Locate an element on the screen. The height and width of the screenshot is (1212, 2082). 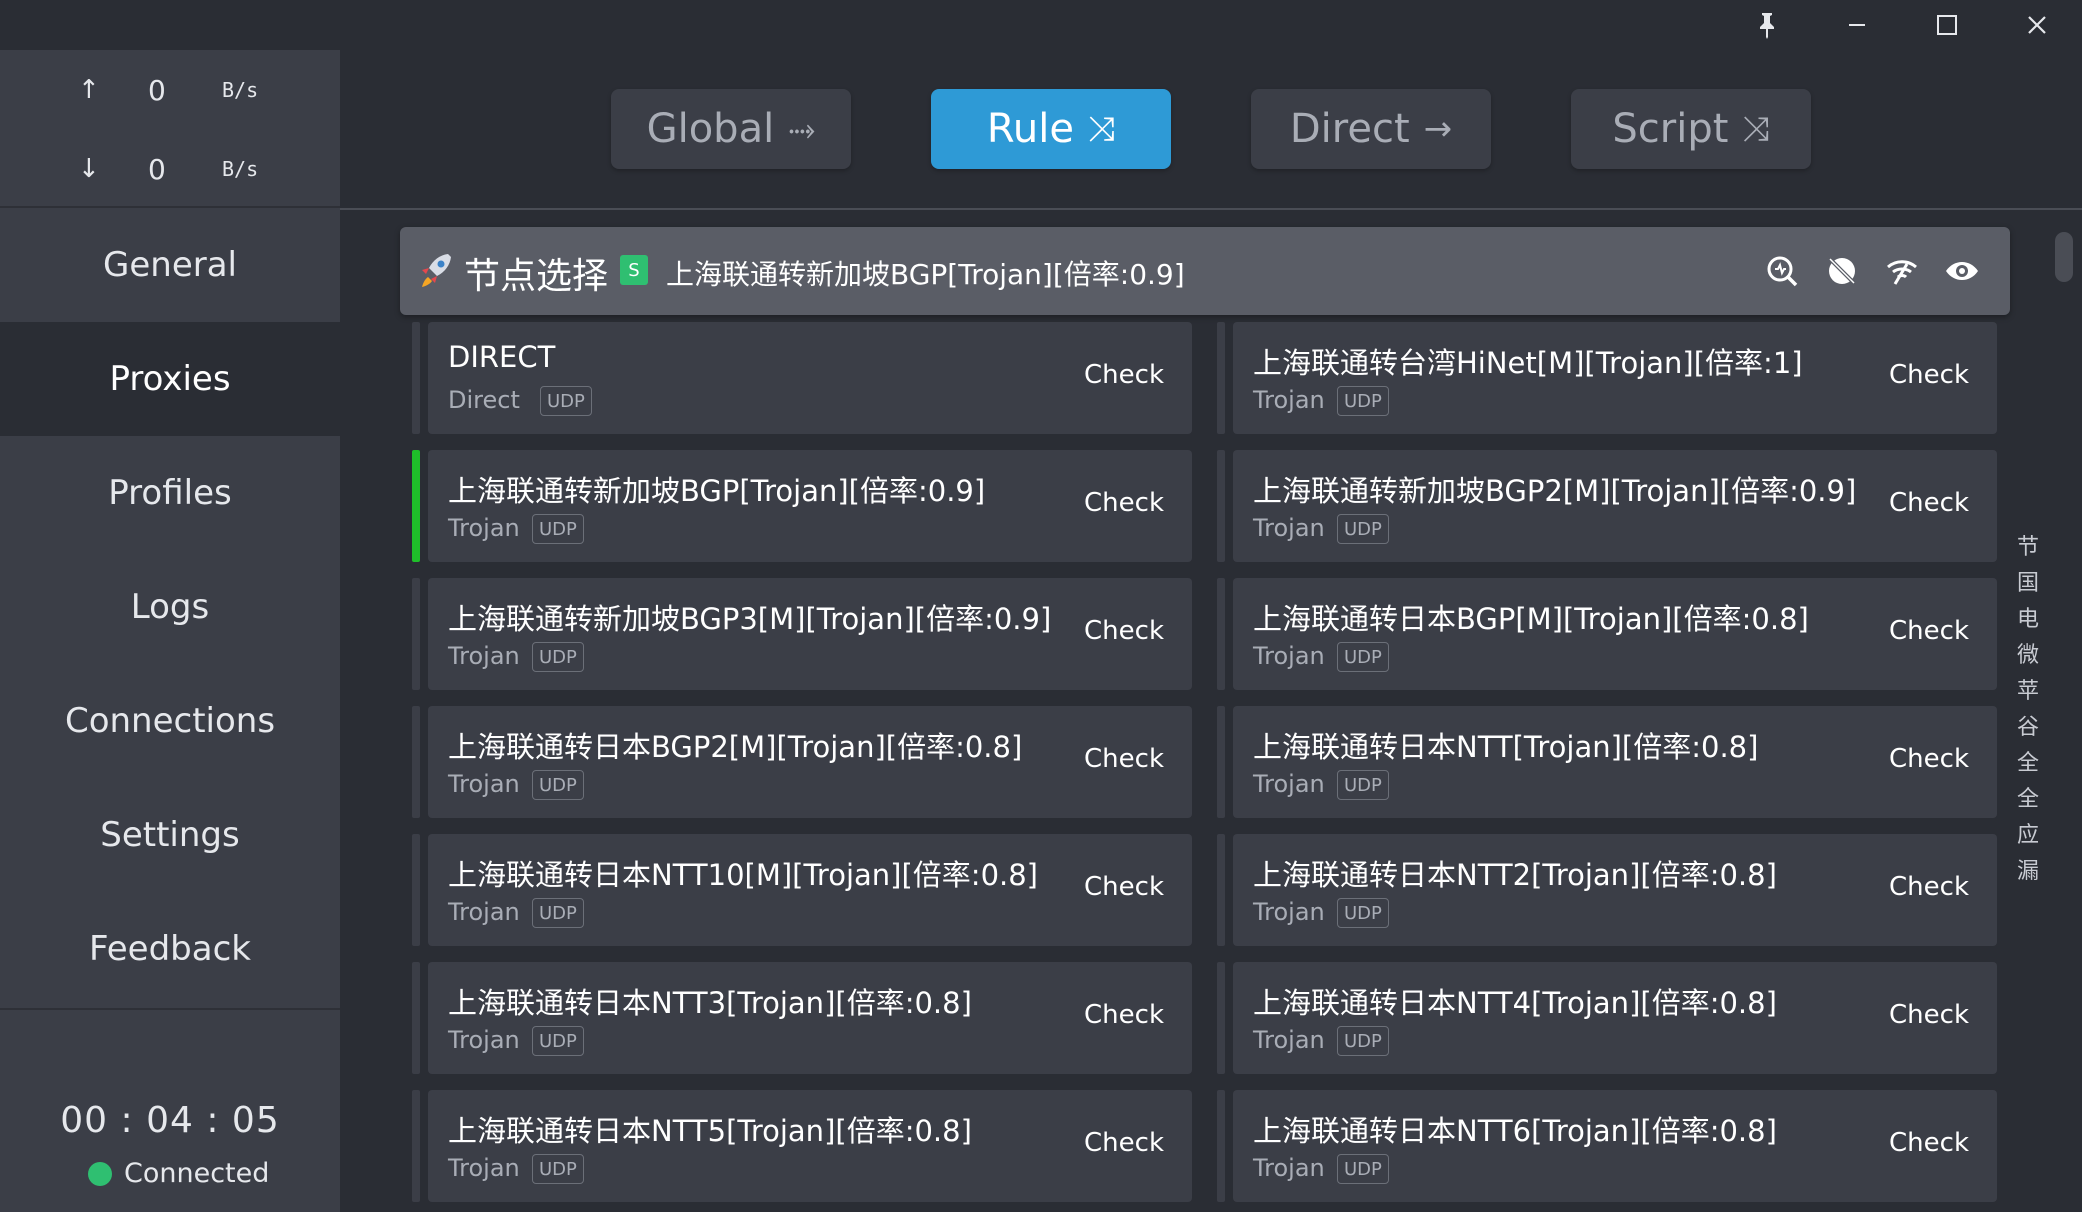
nav-proxies: Proxies is located at coordinates (170, 379).